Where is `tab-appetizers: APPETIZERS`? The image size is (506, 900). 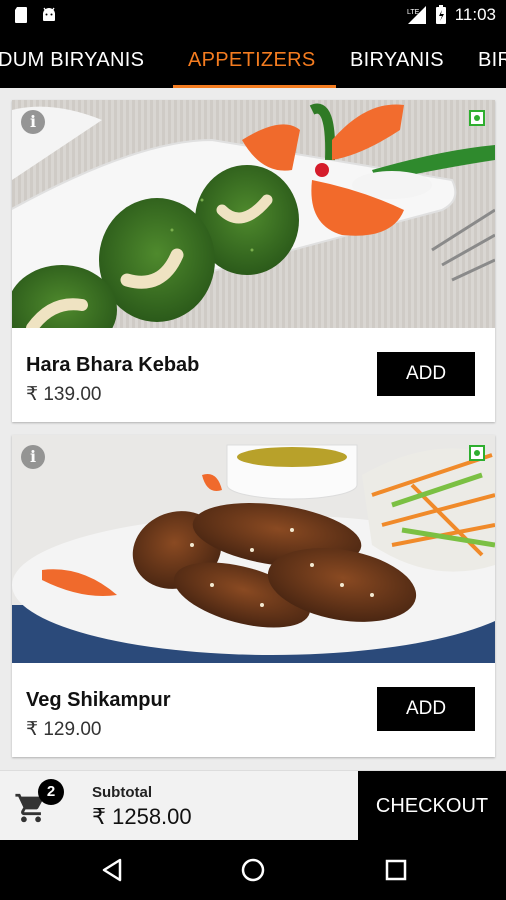
tab-appetizers: APPETIZERS is located at coordinates (251, 60).